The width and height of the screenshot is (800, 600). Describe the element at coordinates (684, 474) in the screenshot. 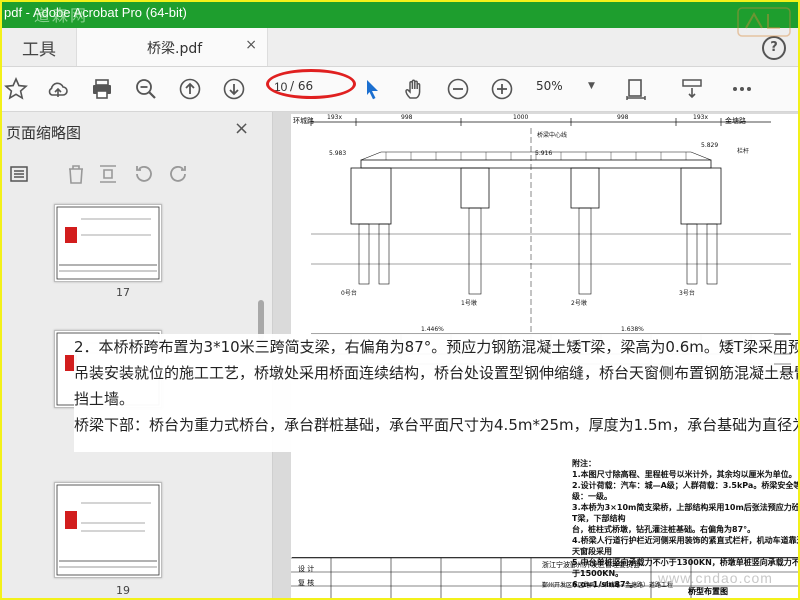

I see `note-item: 1.本图尺寸除高程、里程桩号以米计外，其余均以厘米为单位。` at that location.